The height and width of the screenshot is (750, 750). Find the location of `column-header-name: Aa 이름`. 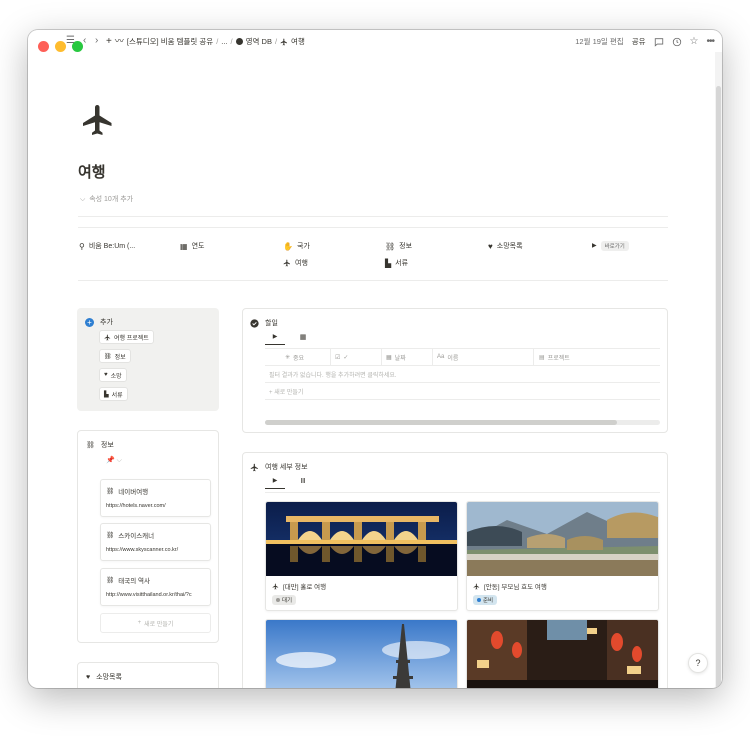

column-header-name: Aa 이름 is located at coordinates (447, 357).